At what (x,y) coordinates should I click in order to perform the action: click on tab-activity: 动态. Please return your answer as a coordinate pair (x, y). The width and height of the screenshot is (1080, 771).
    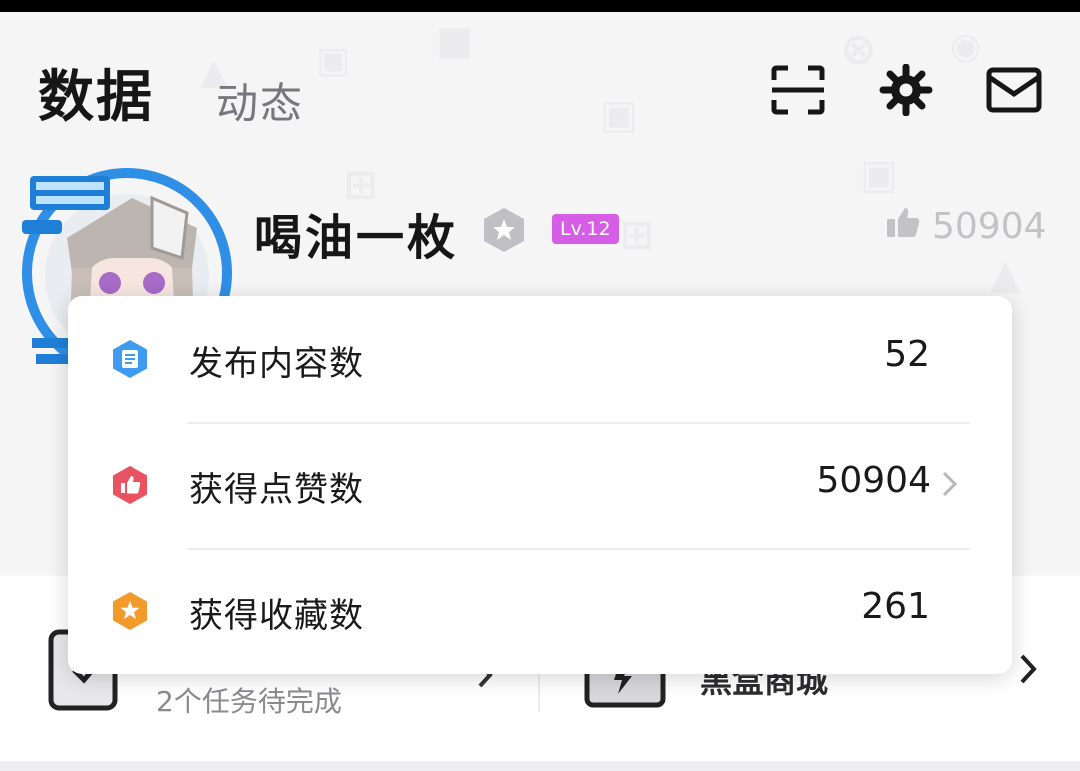
    Looking at the image, I should click on (260, 100).